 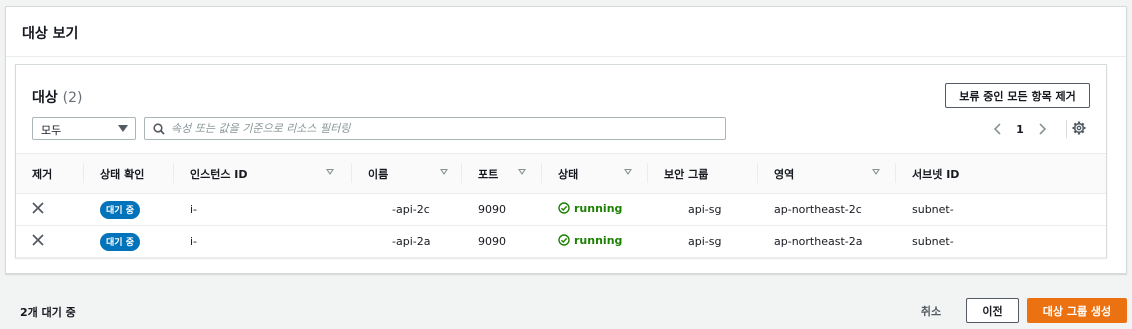 What do you see at coordinates (411, 209) in the screenshot?
I see `name-cell: -api-2c` at bounding box center [411, 209].